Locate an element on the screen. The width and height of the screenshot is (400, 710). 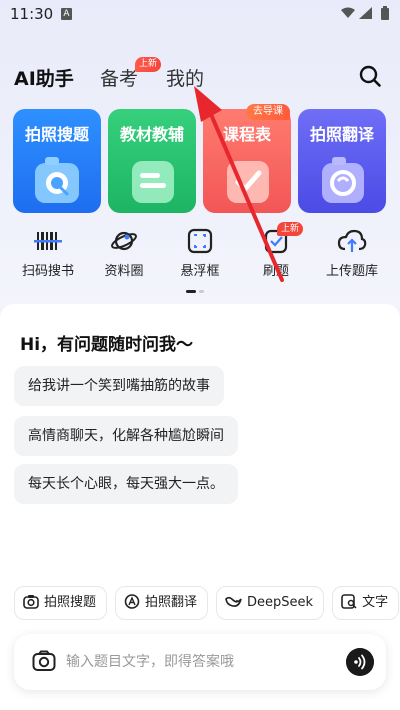
quick-chips: 拍照搜题 拍照翻译 DeepSeek 文字 is located at coordinates (207, 604).